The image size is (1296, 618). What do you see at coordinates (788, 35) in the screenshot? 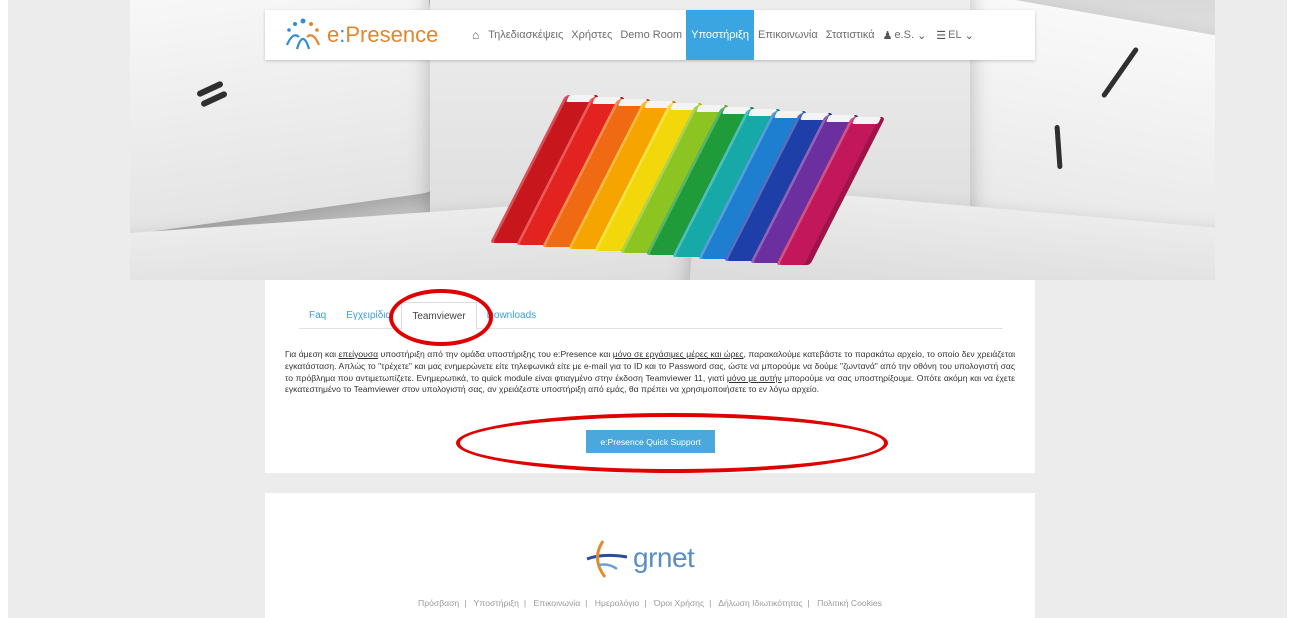
I see `nav-item-contact: Επικοινωνία` at bounding box center [788, 35].